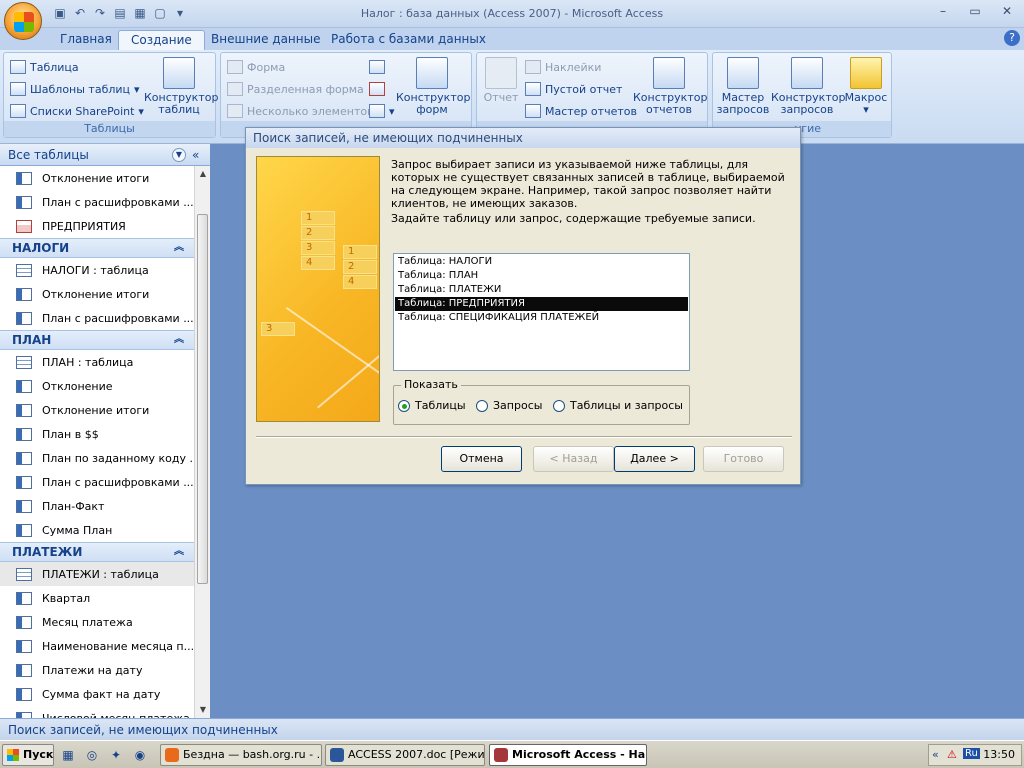 This screenshot has width=1024, height=768. Describe the element at coordinates (97, 694) in the screenshot. I see `nav-item: Сумма факт на дату` at that location.